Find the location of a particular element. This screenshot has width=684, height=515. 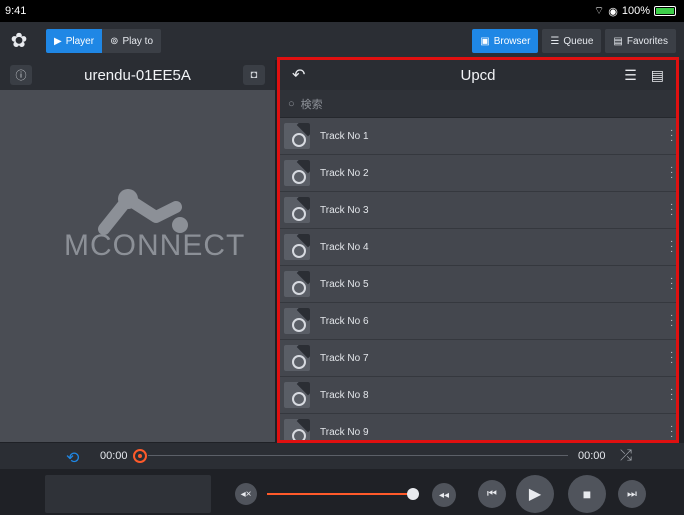

view-segment: ▣ Browser ☰ Queue ▤ Favorites is located at coordinates (574, 41).